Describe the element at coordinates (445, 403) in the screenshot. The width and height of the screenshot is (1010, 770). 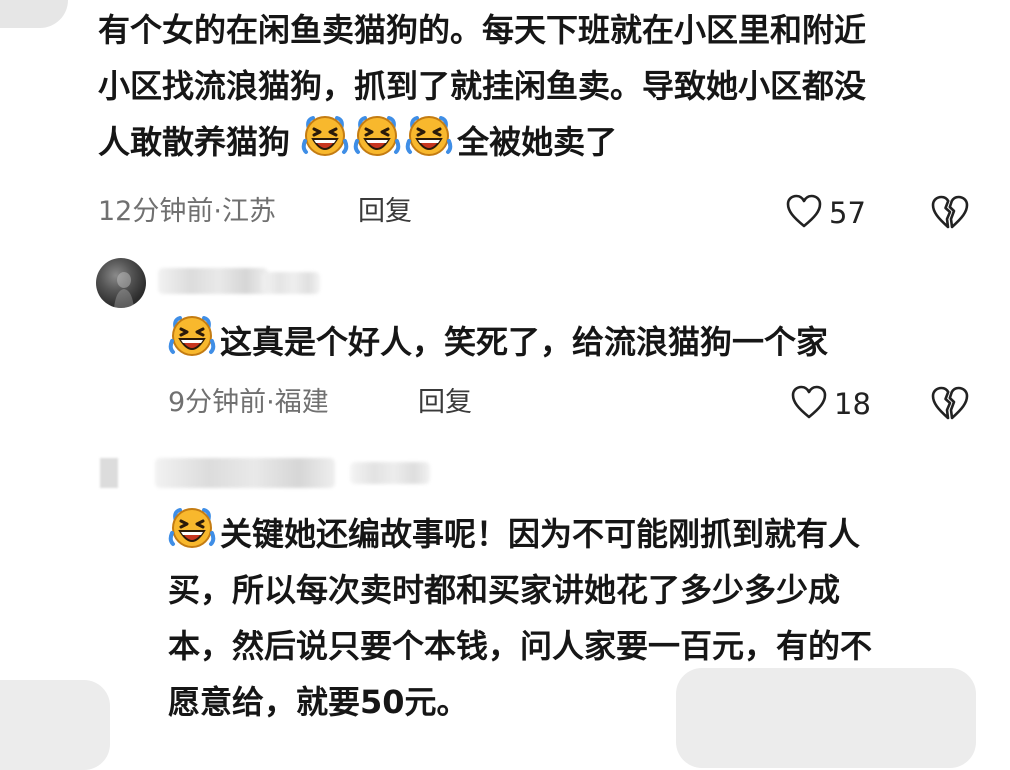
I see `comment-2-reply-button: 回复` at that location.